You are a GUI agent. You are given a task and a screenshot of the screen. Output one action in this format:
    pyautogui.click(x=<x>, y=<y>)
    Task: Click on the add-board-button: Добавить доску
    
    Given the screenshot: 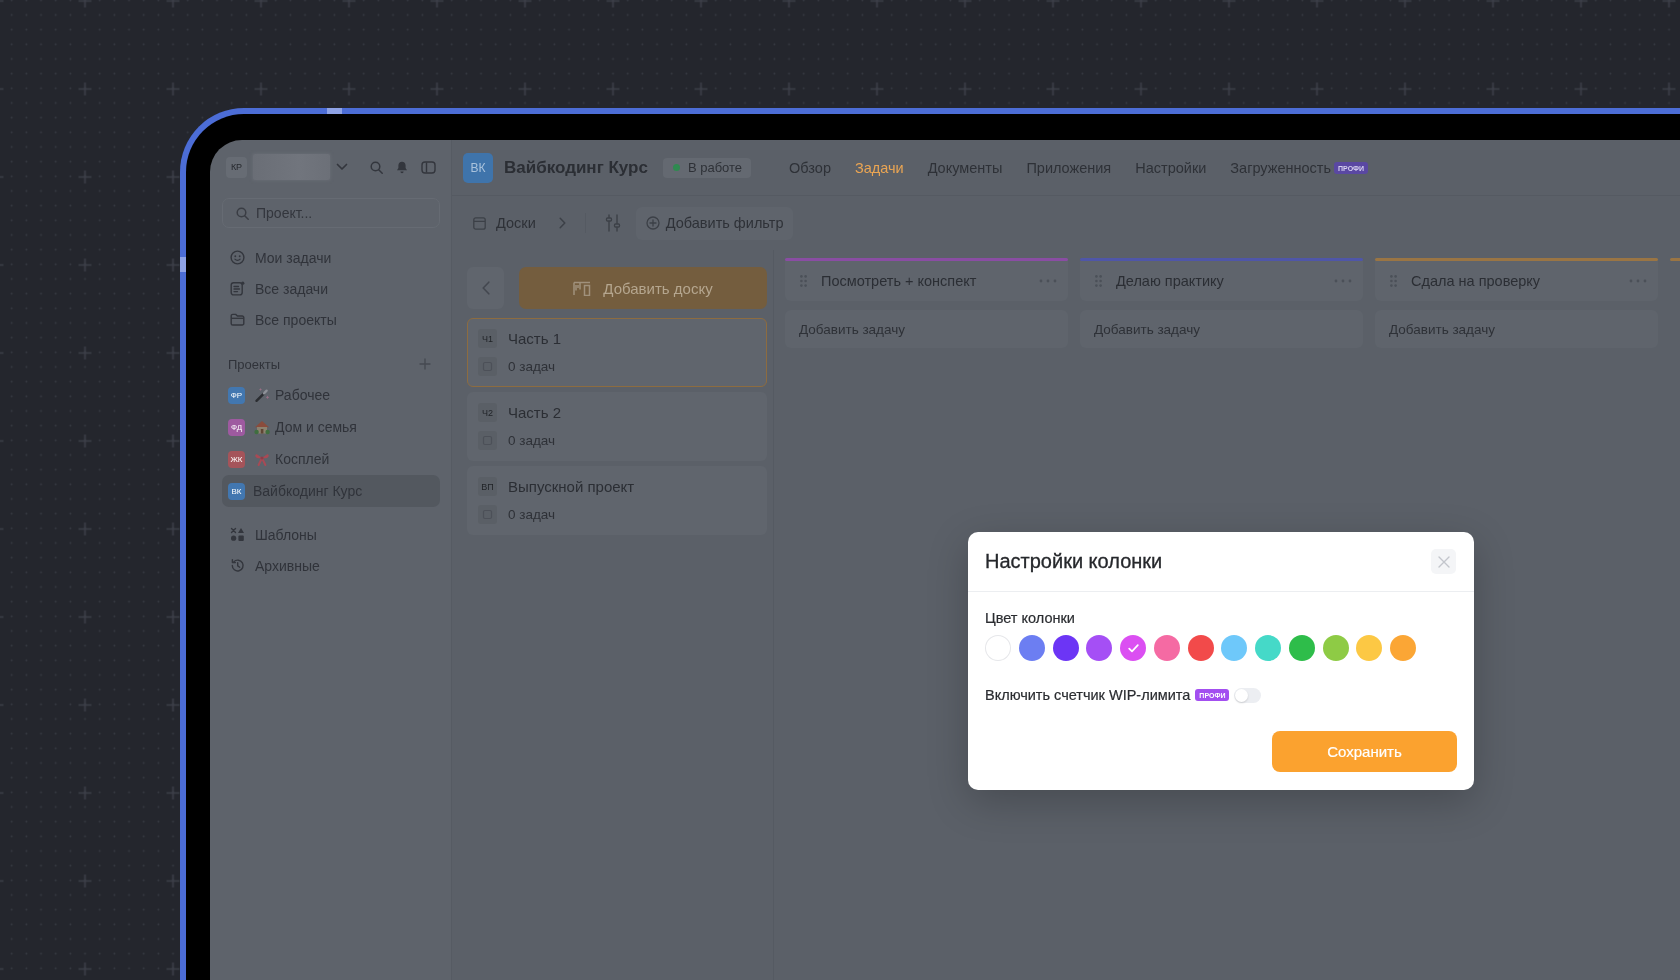 What is the action you would take?
    pyautogui.click(x=643, y=288)
    